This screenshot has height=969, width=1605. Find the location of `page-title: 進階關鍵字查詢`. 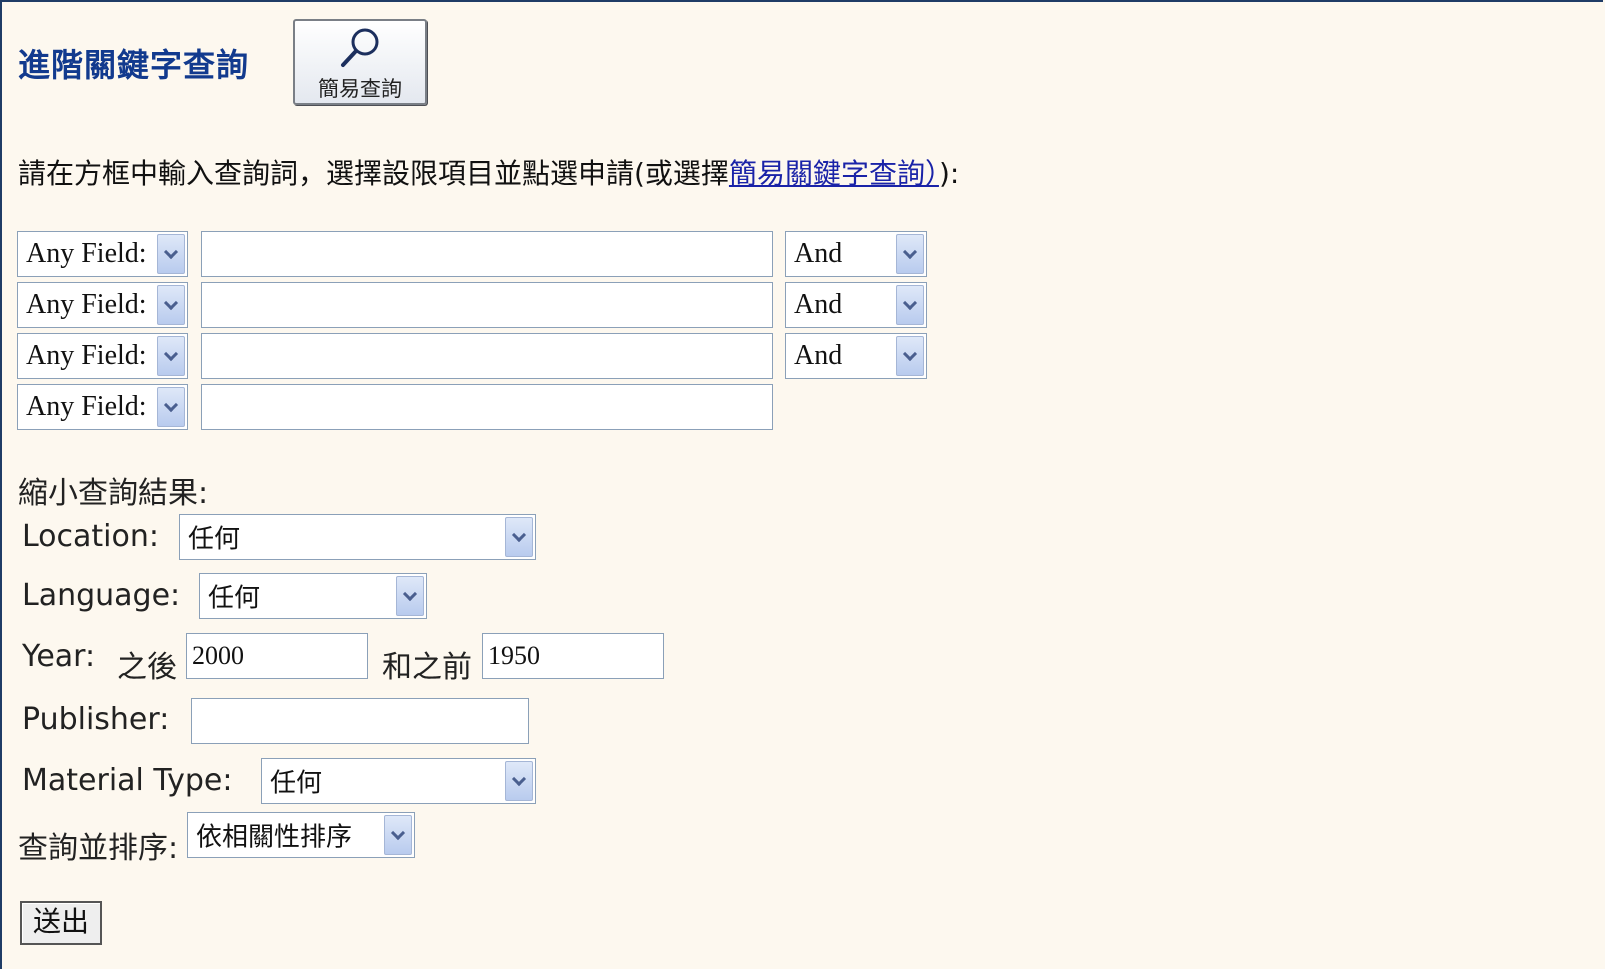

page-title: 進階關鍵字查詢 is located at coordinates (134, 65).